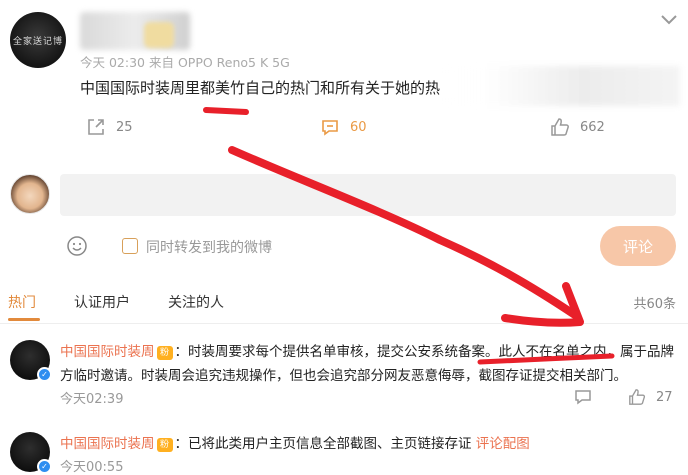 The width and height of the screenshot is (688, 475). I want to click on section-divider, so click(344, 156).